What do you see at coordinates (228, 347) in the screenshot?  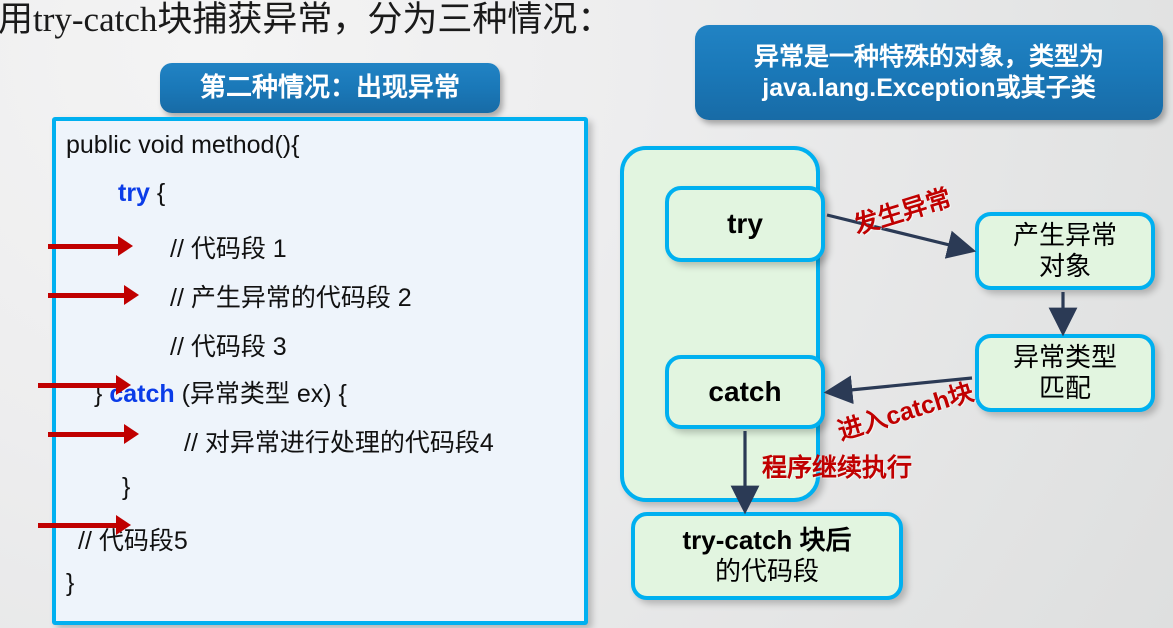 I see `code-line-4: // 代码段 3` at bounding box center [228, 347].